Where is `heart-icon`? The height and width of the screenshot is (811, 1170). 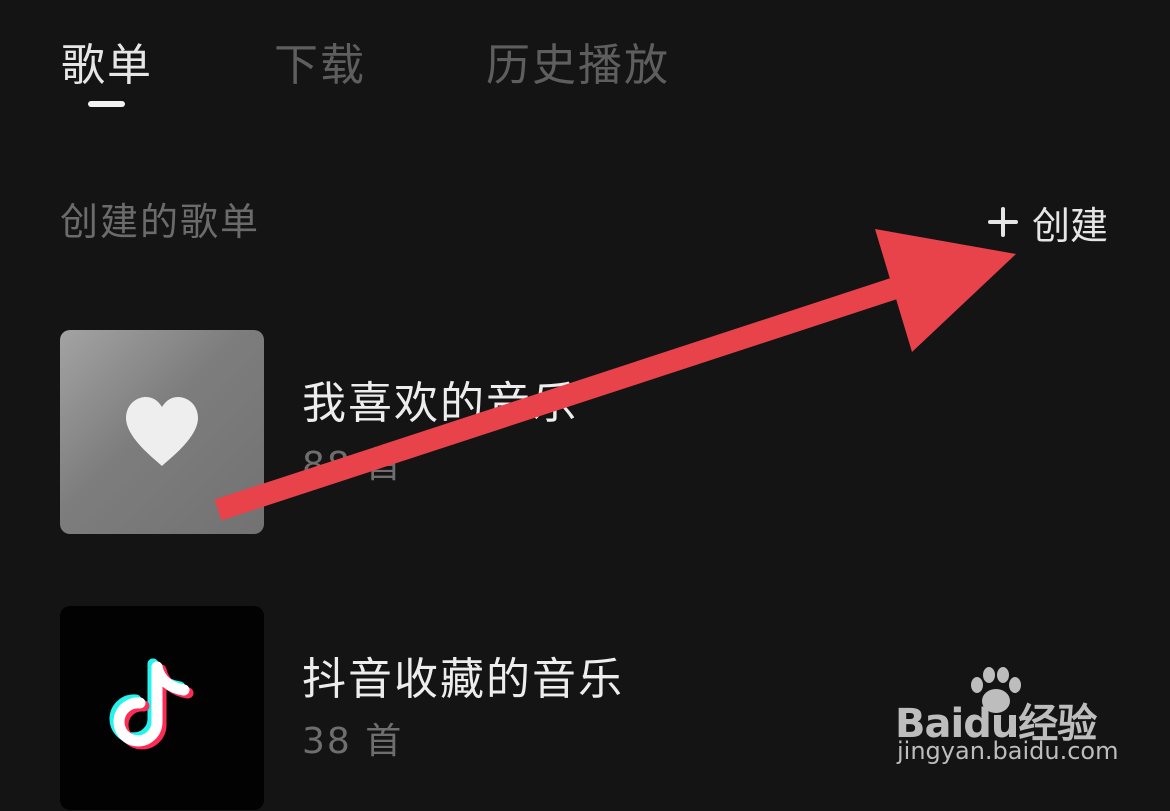 heart-icon is located at coordinates (162, 431).